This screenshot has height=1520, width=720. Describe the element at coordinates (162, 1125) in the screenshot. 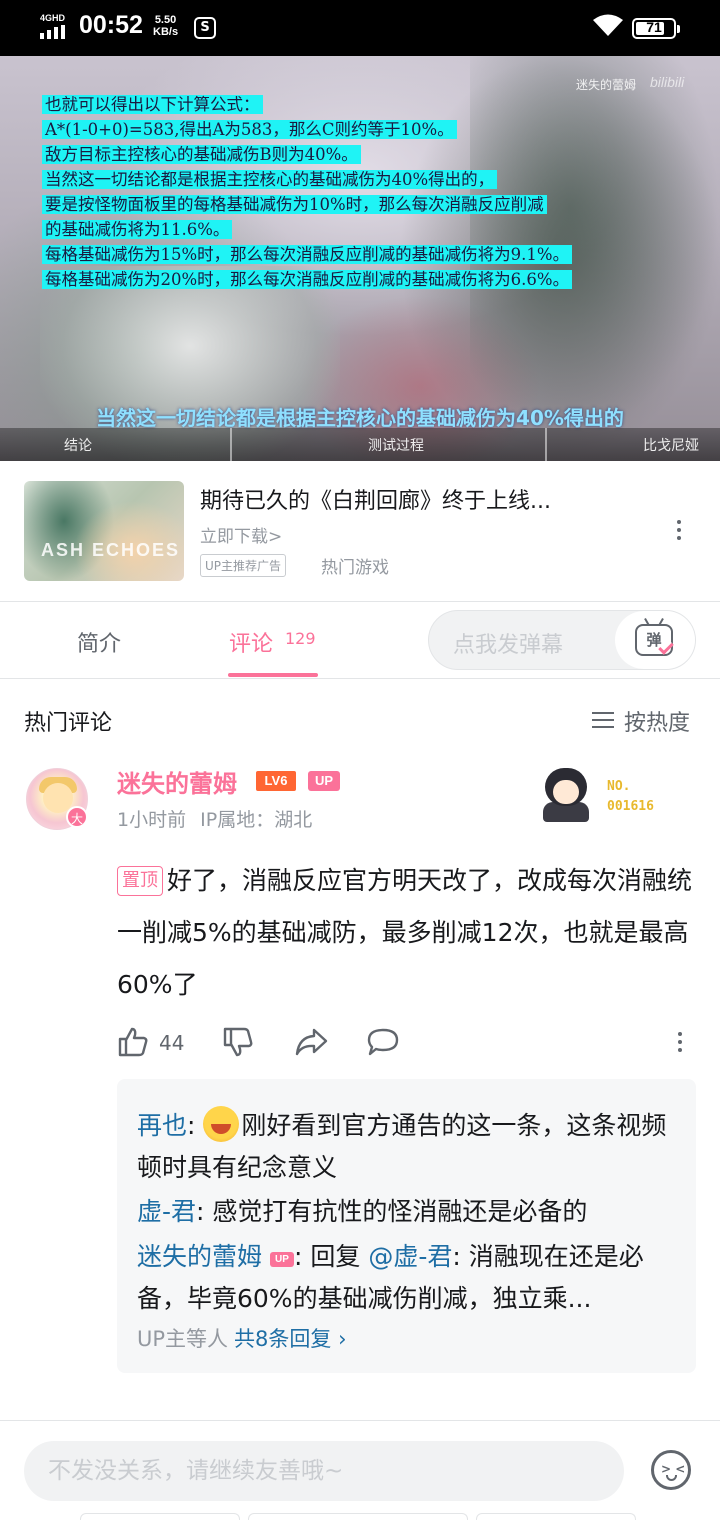

I see `reply-username: 再也` at that location.